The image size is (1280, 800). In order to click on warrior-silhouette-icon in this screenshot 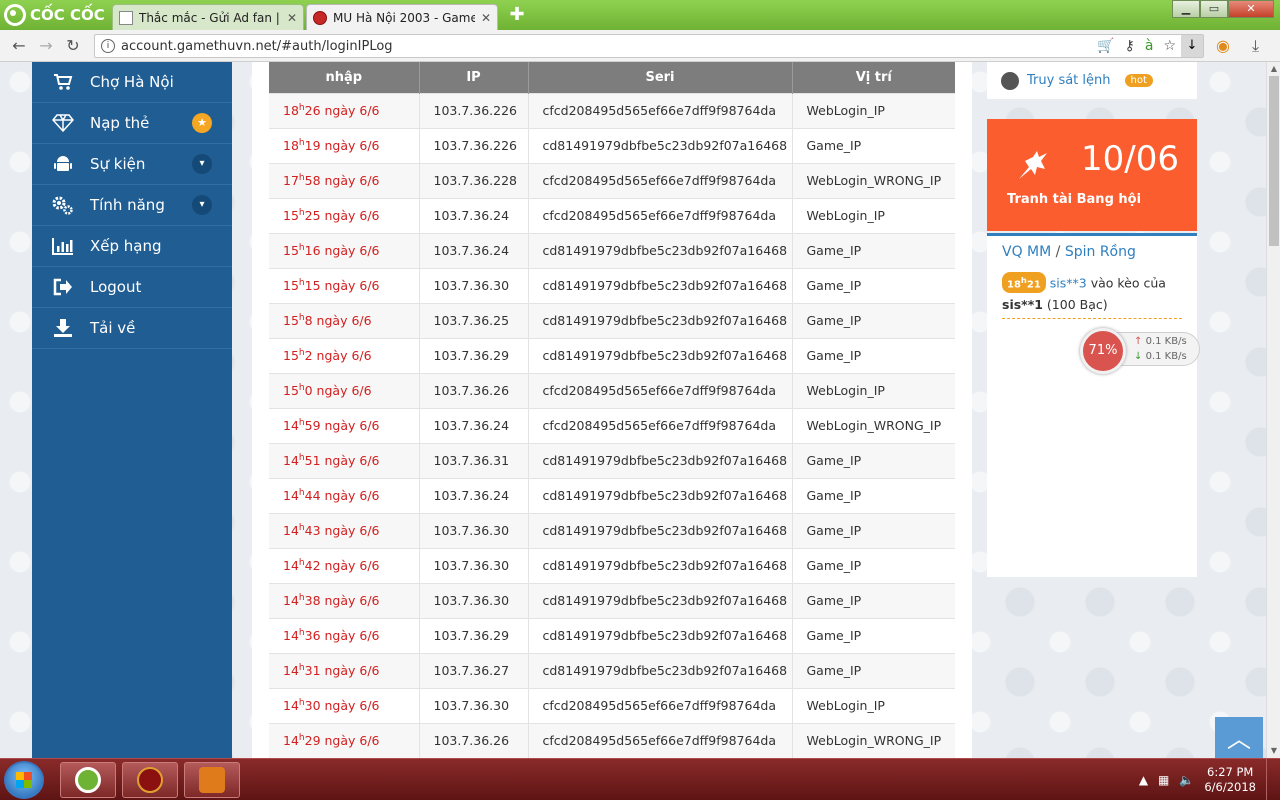, I will do `click(1033, 166)`.